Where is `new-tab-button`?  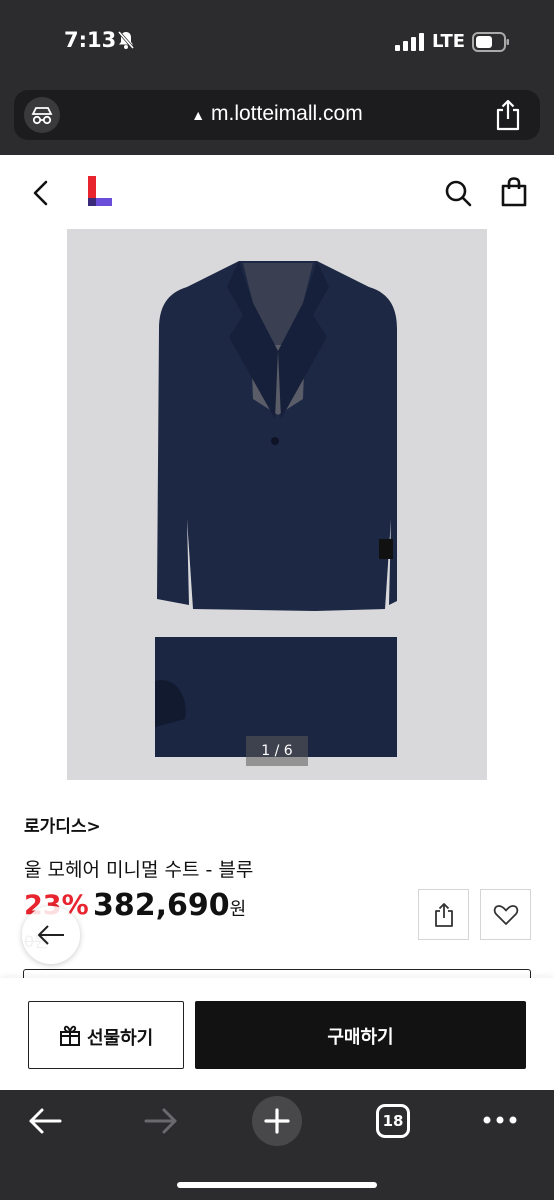 new-tab-button is located at coordinates (277, 1121).